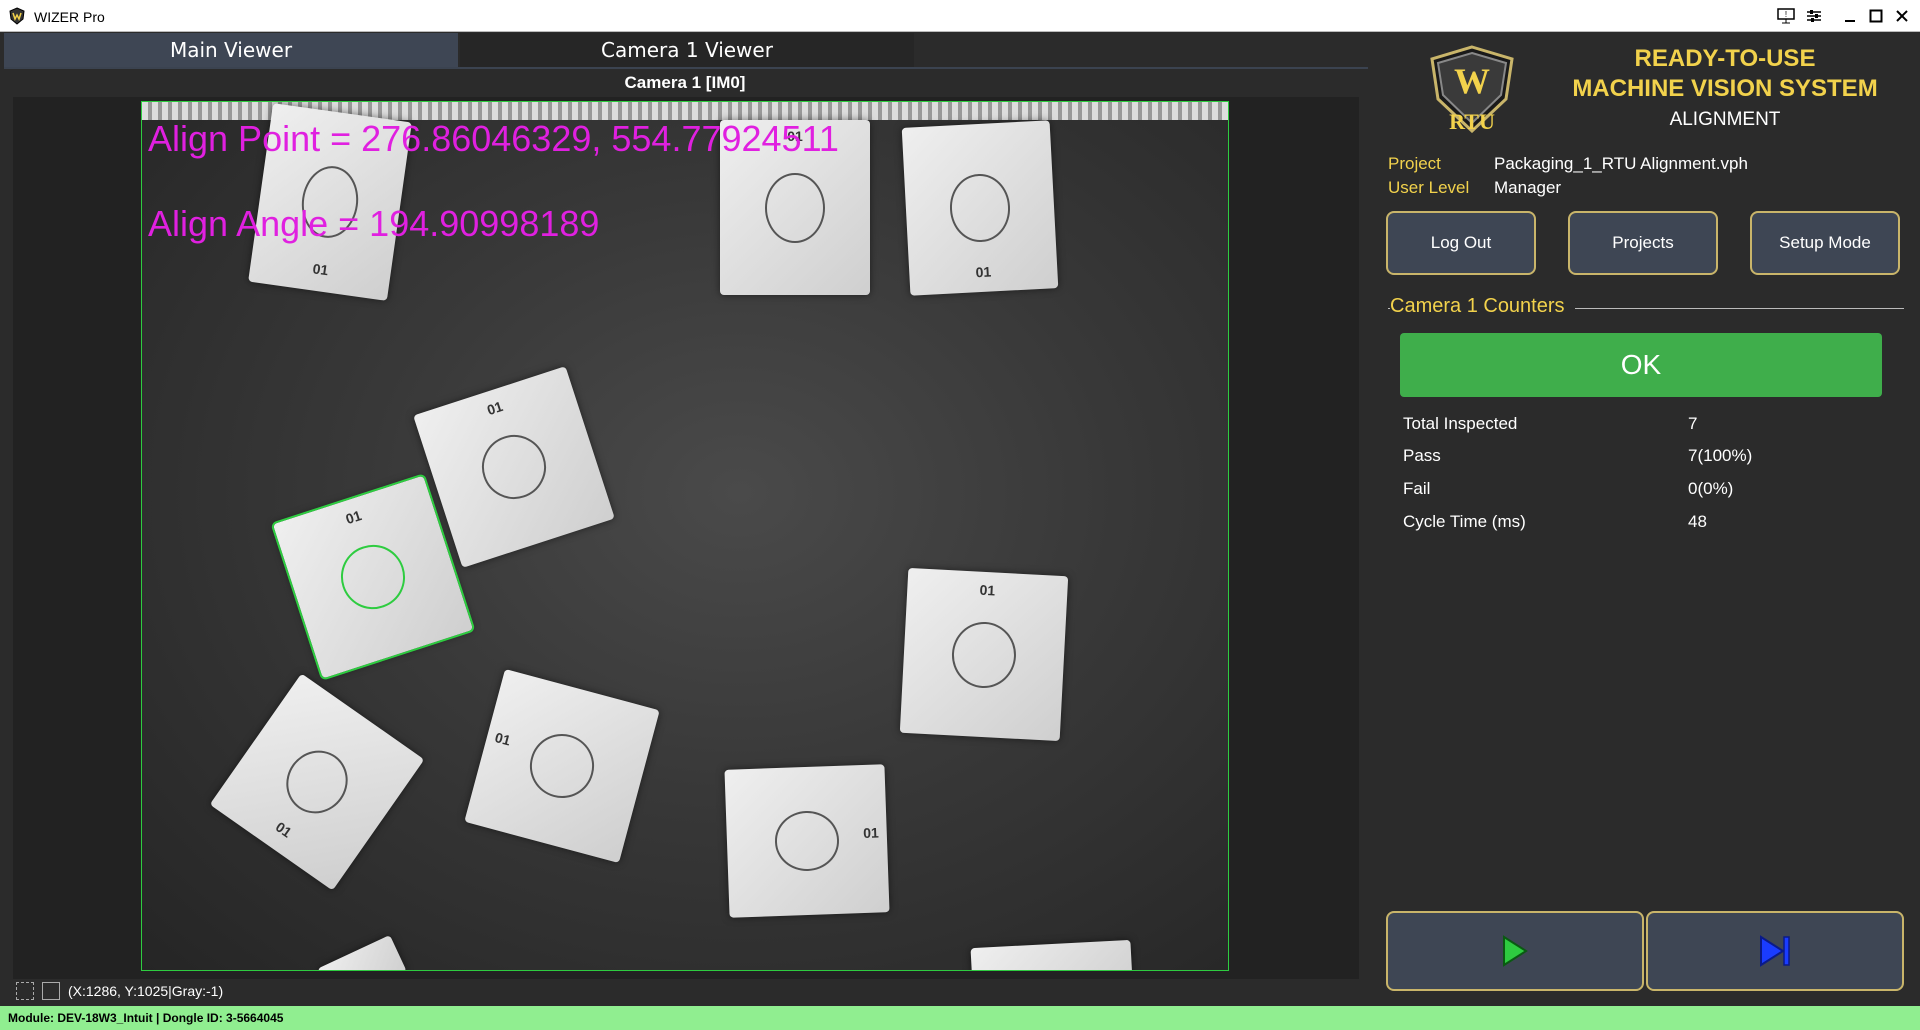 The width and height of the screenshot is (1920, 1030). Describe the element at coordinates (1711, 488) in the screenshot. I see `counter-value: 0(0%)` at that location.